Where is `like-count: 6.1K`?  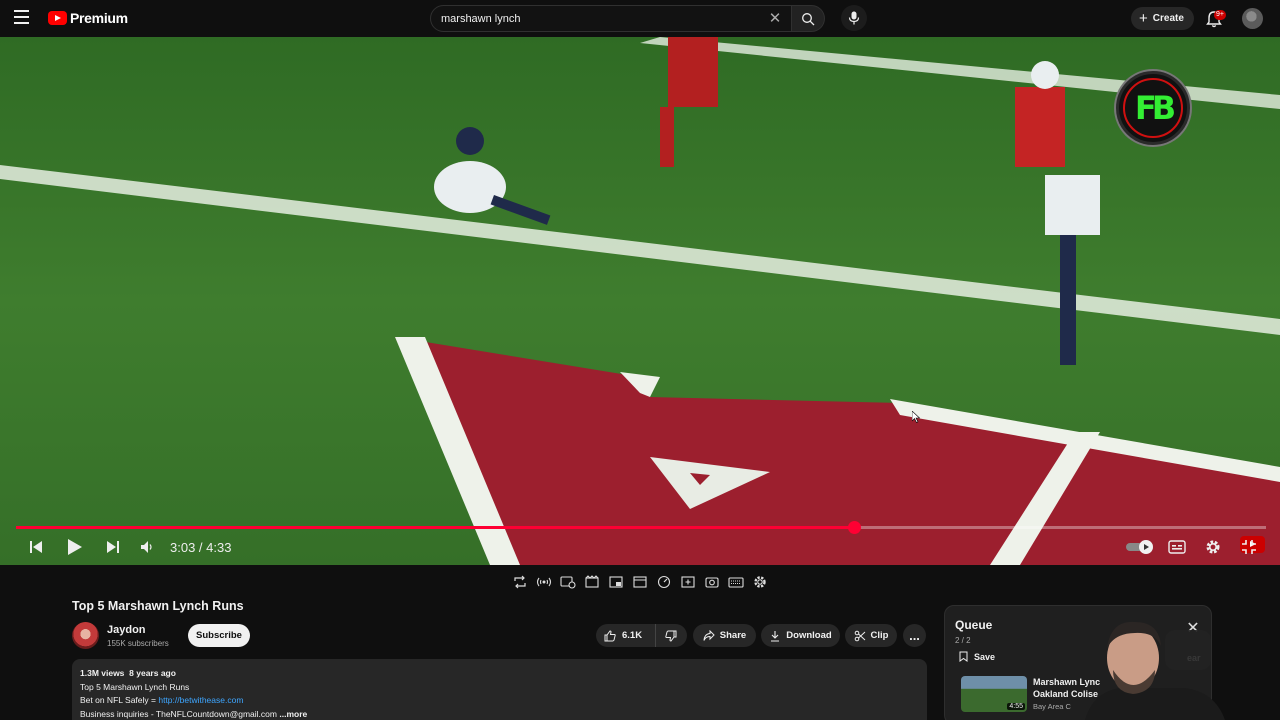
like-count: 6.1K is located at coordinates (632, 635).